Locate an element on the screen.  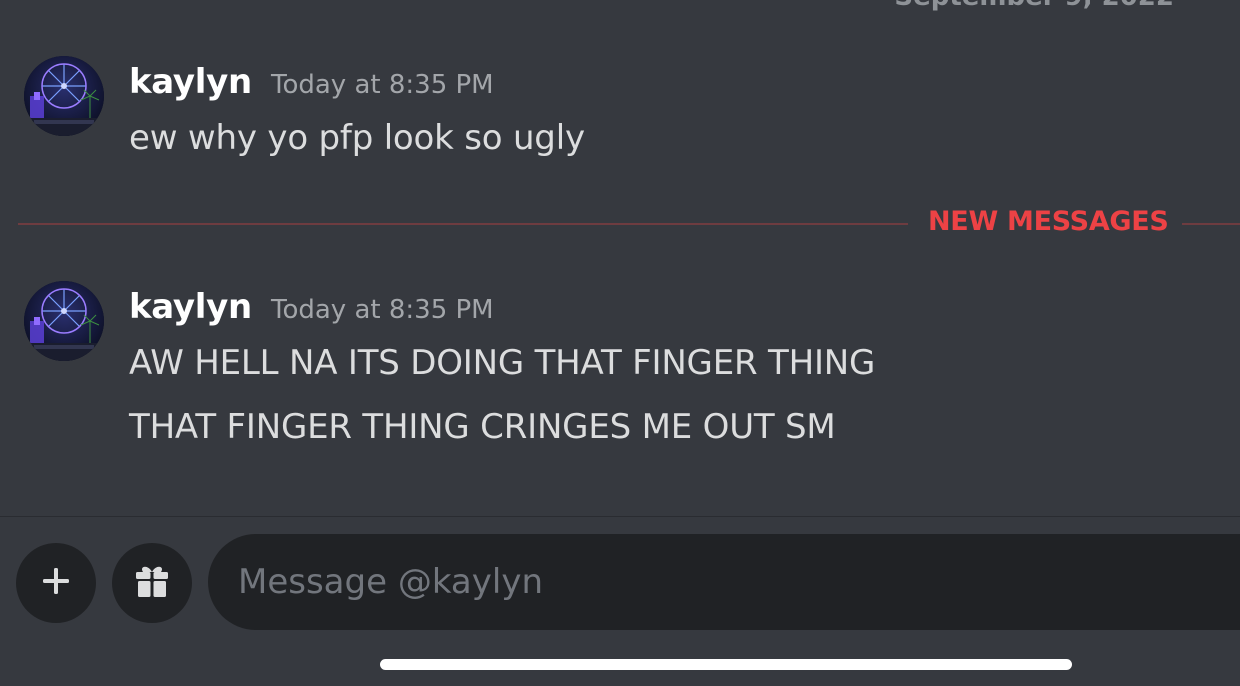
gift-button is located at coordinates (152, 583).